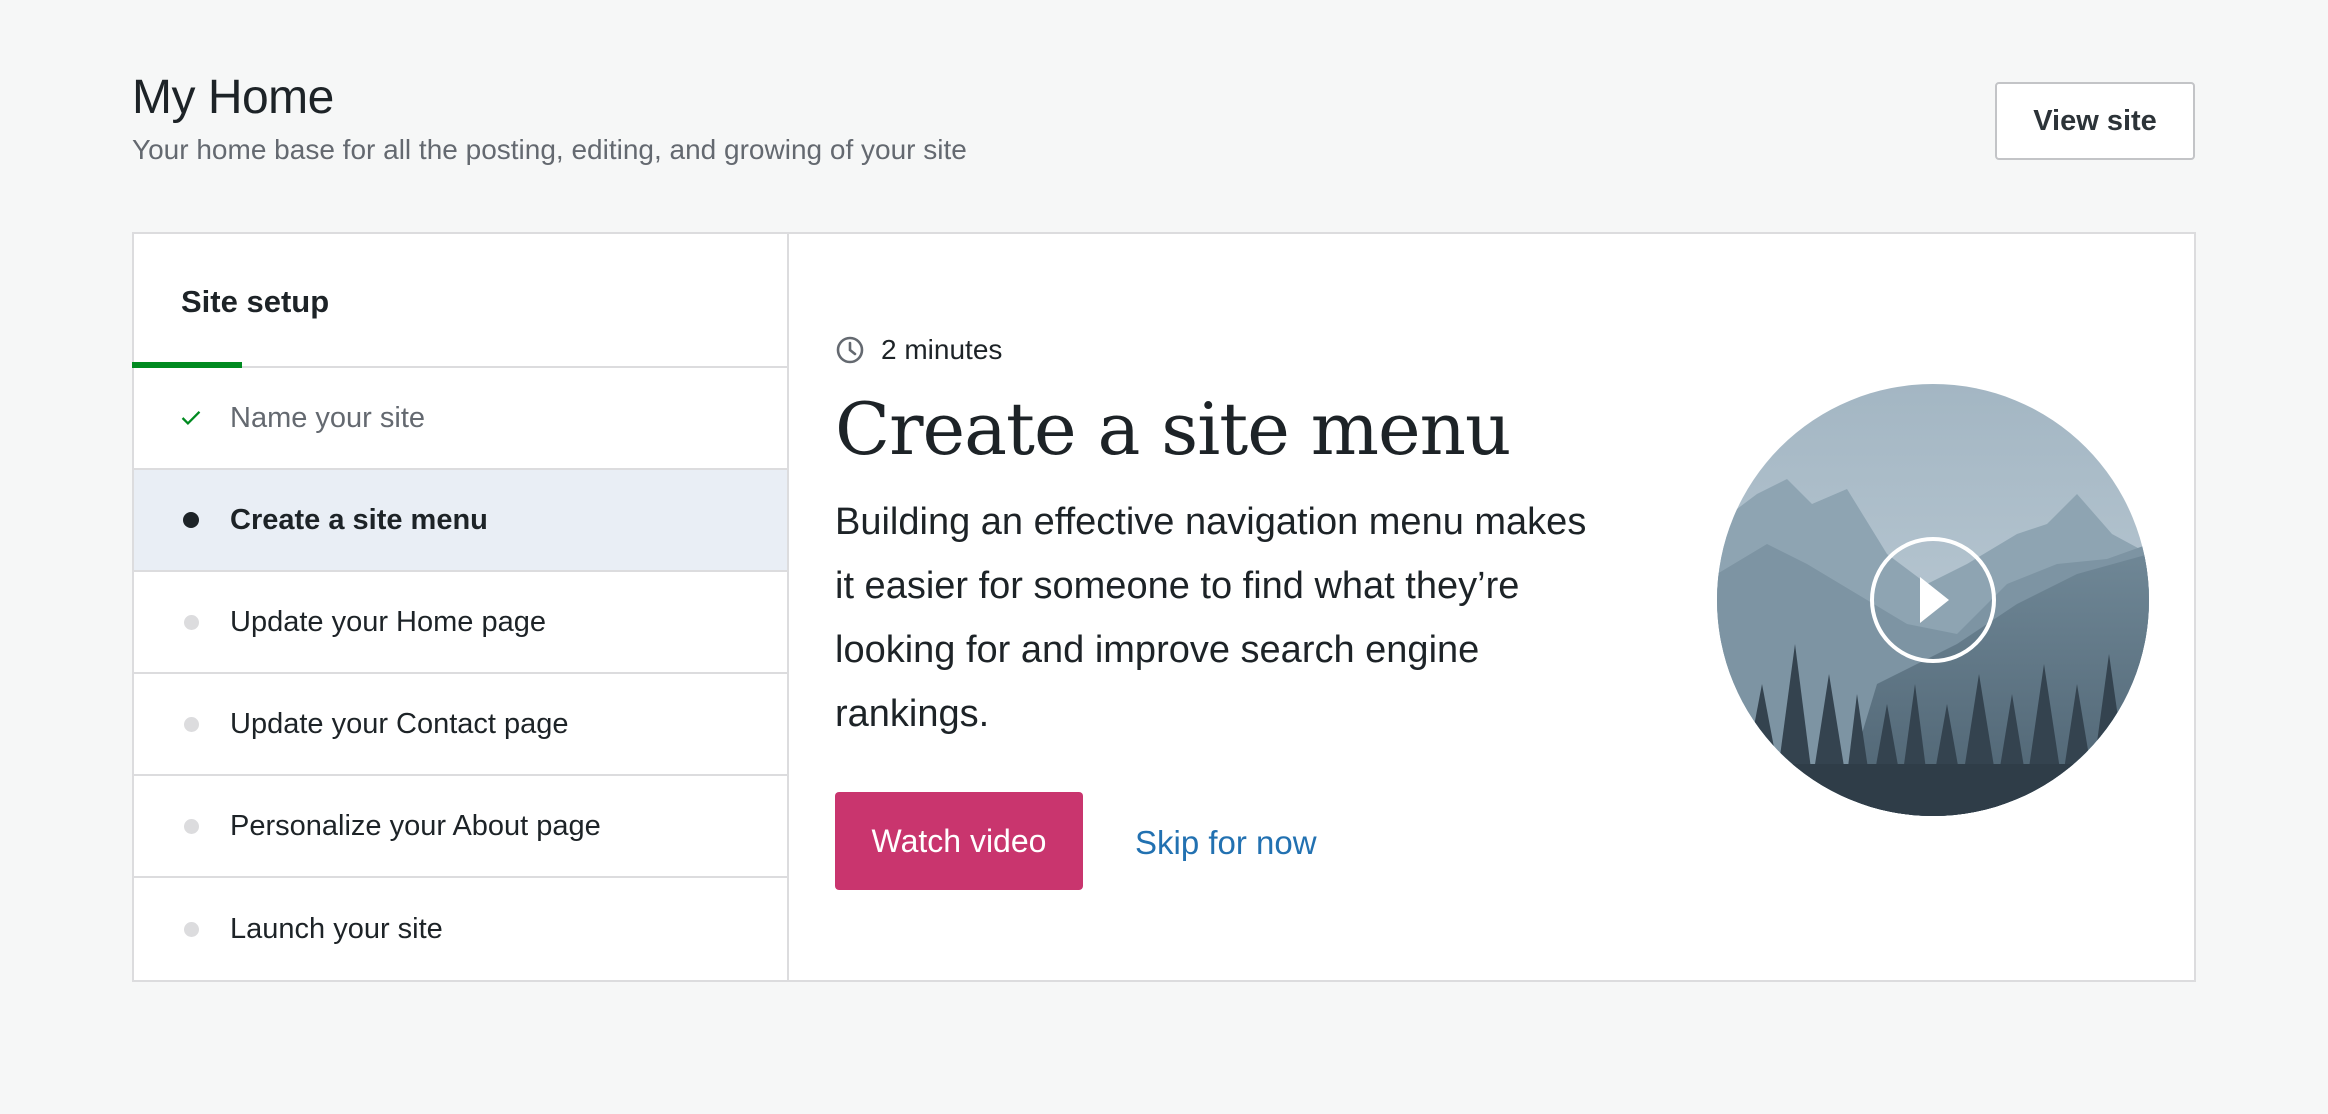 The width and height of the screenshot is (2328, 1114). Describe the element at coordinates (233, 97) in the screenshot. I see `page-title: My Home` at that location.